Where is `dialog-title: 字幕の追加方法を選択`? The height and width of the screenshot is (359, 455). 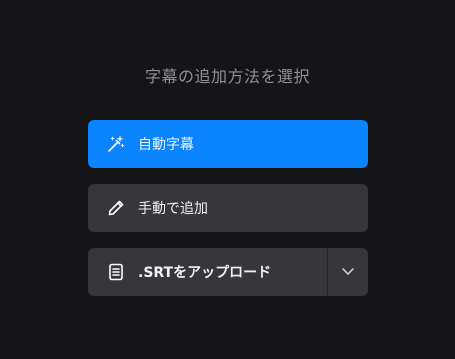 dialog-title: 字幕の追加方法を選択 is located at coordinates (227, 76).